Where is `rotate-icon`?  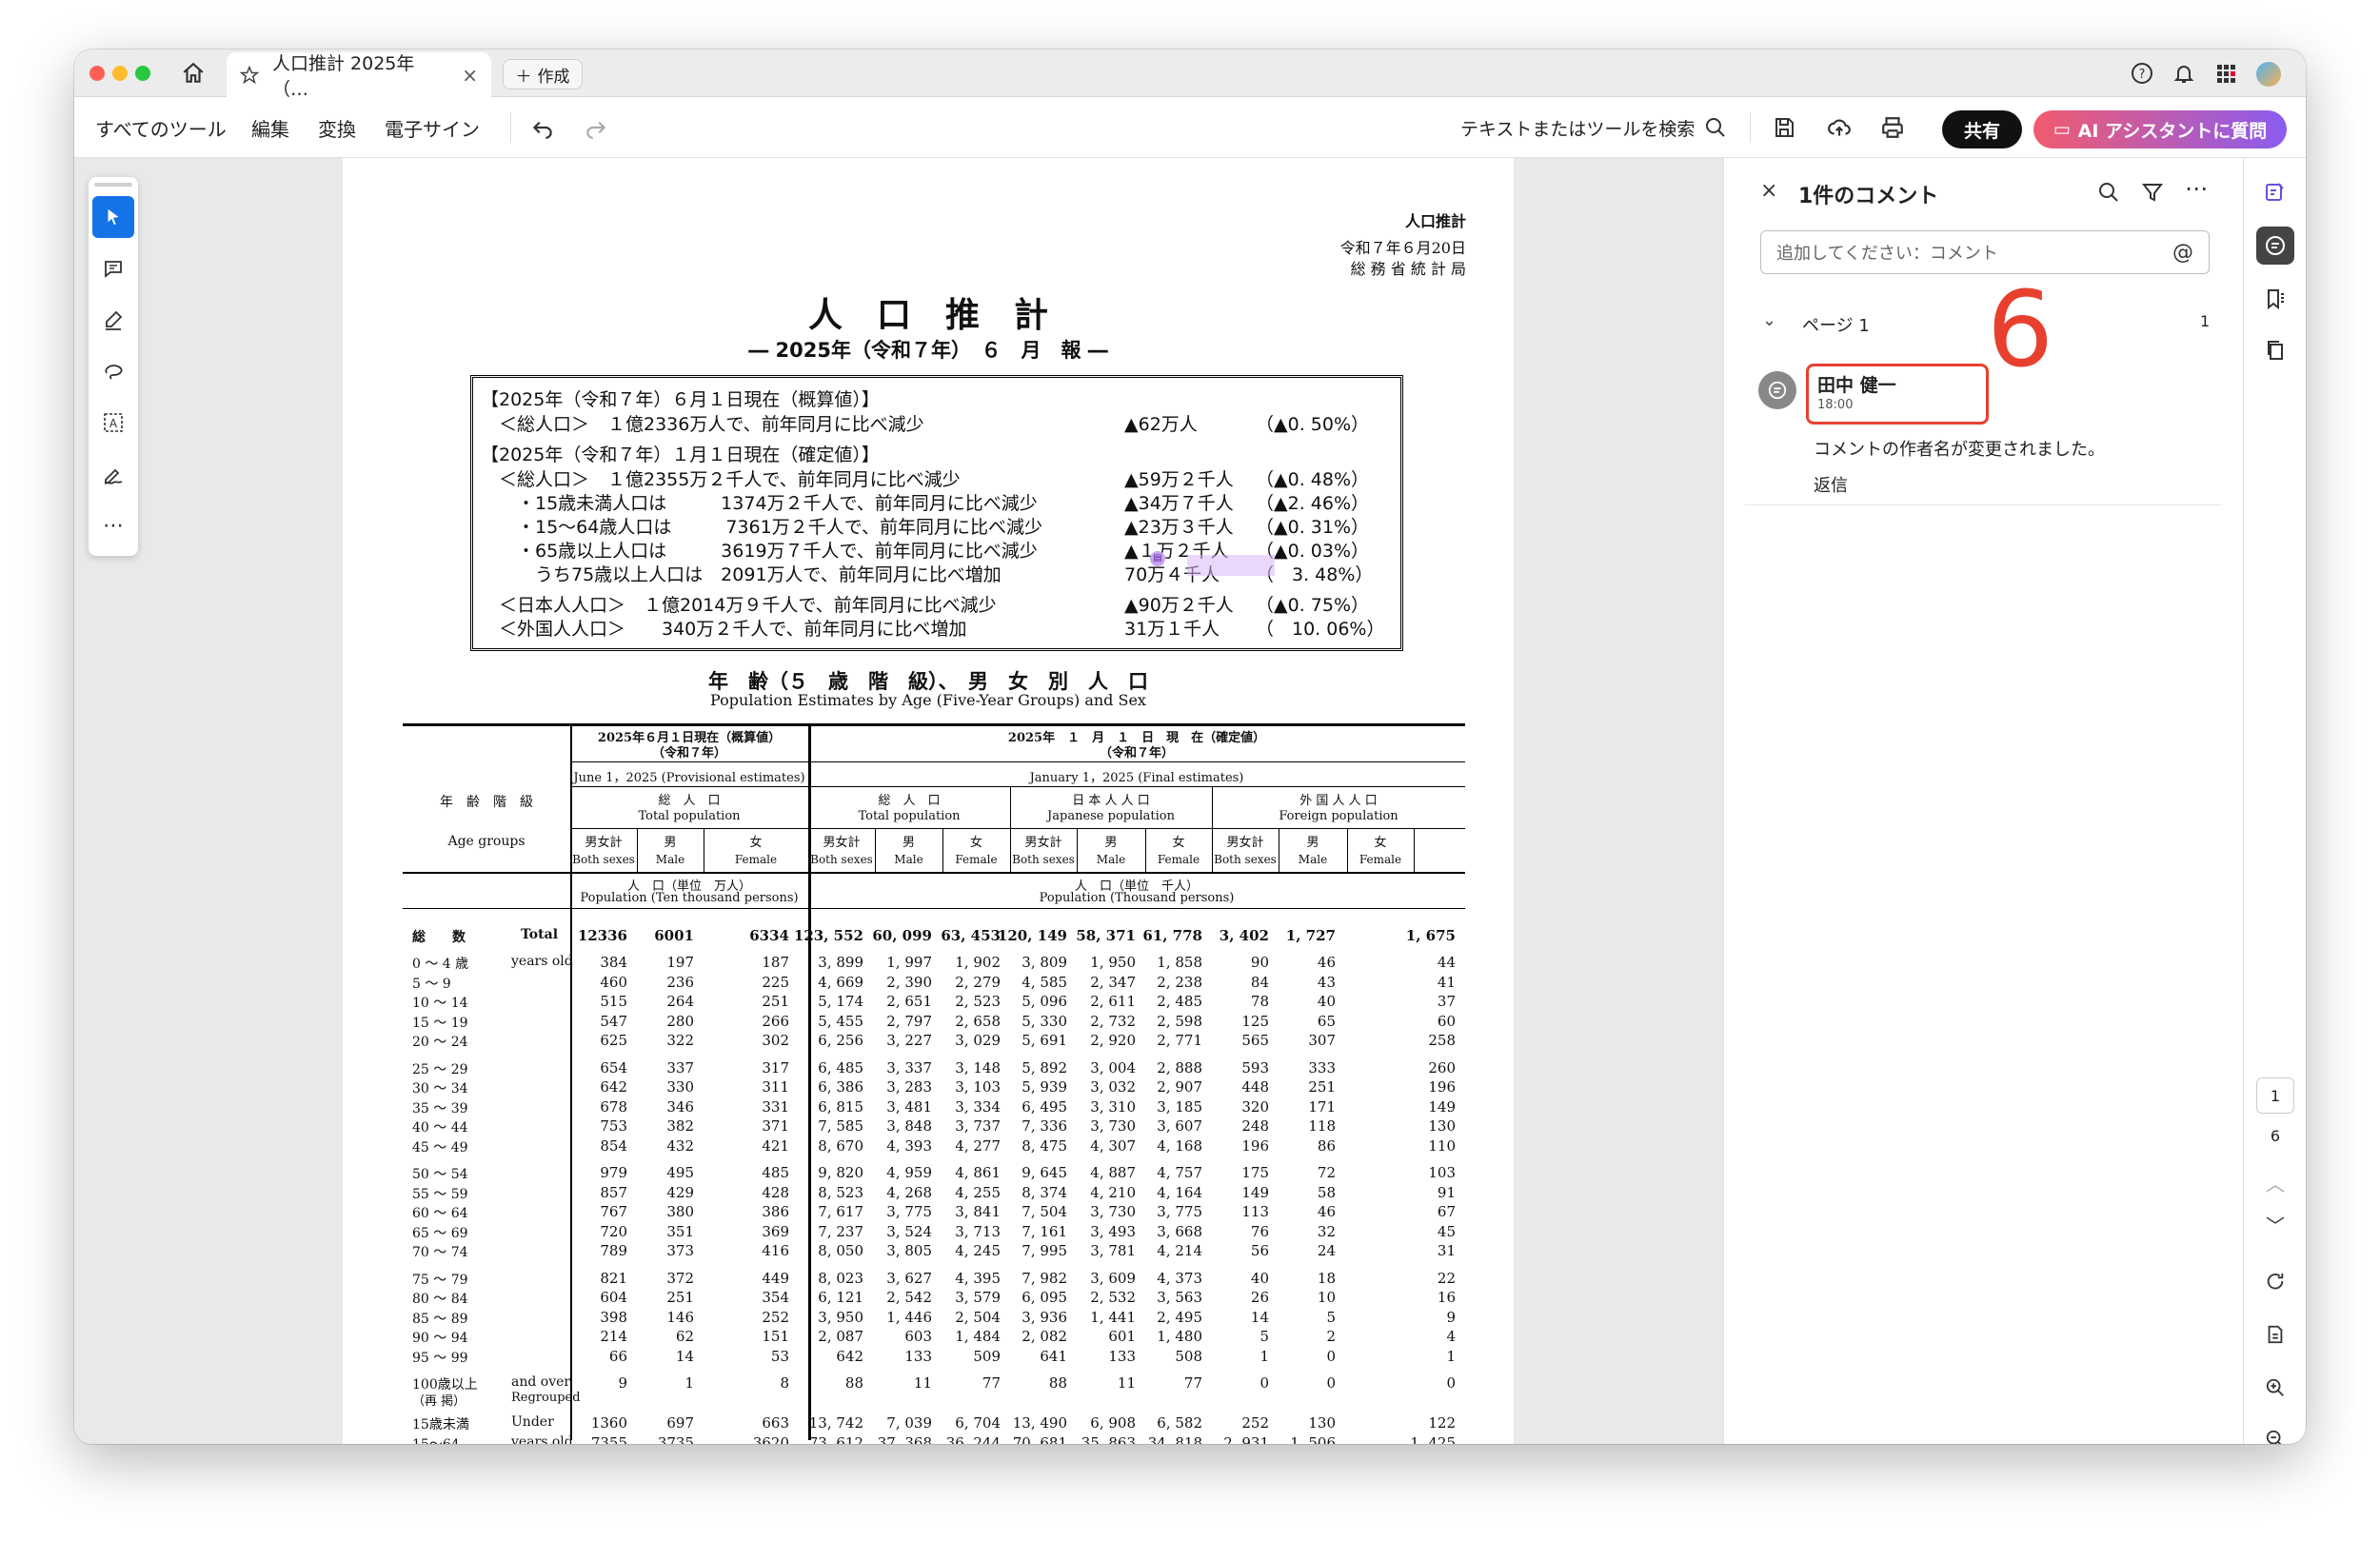
rotate-icon is located at coordinates (2275, 1281).